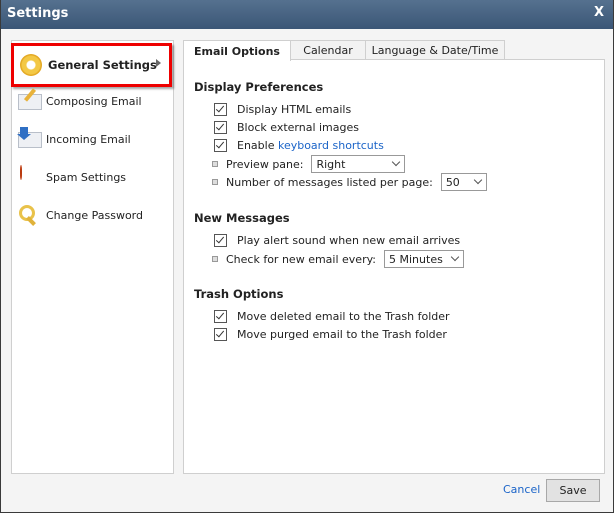 The width and height of the screenshot is (614, 514). I want to click on check-email-interval-select: 5 Minutes, so click(424, 259).